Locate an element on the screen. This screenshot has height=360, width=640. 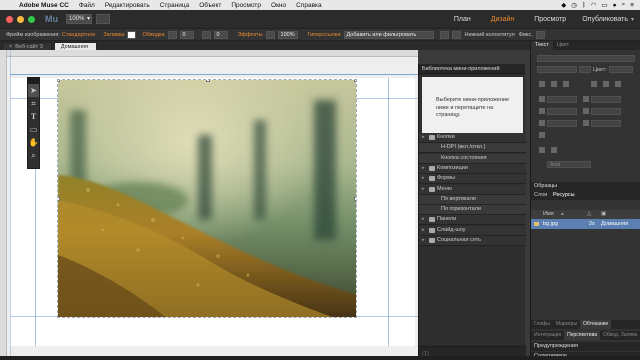
text-style-select is located at coordinates (586, 58).